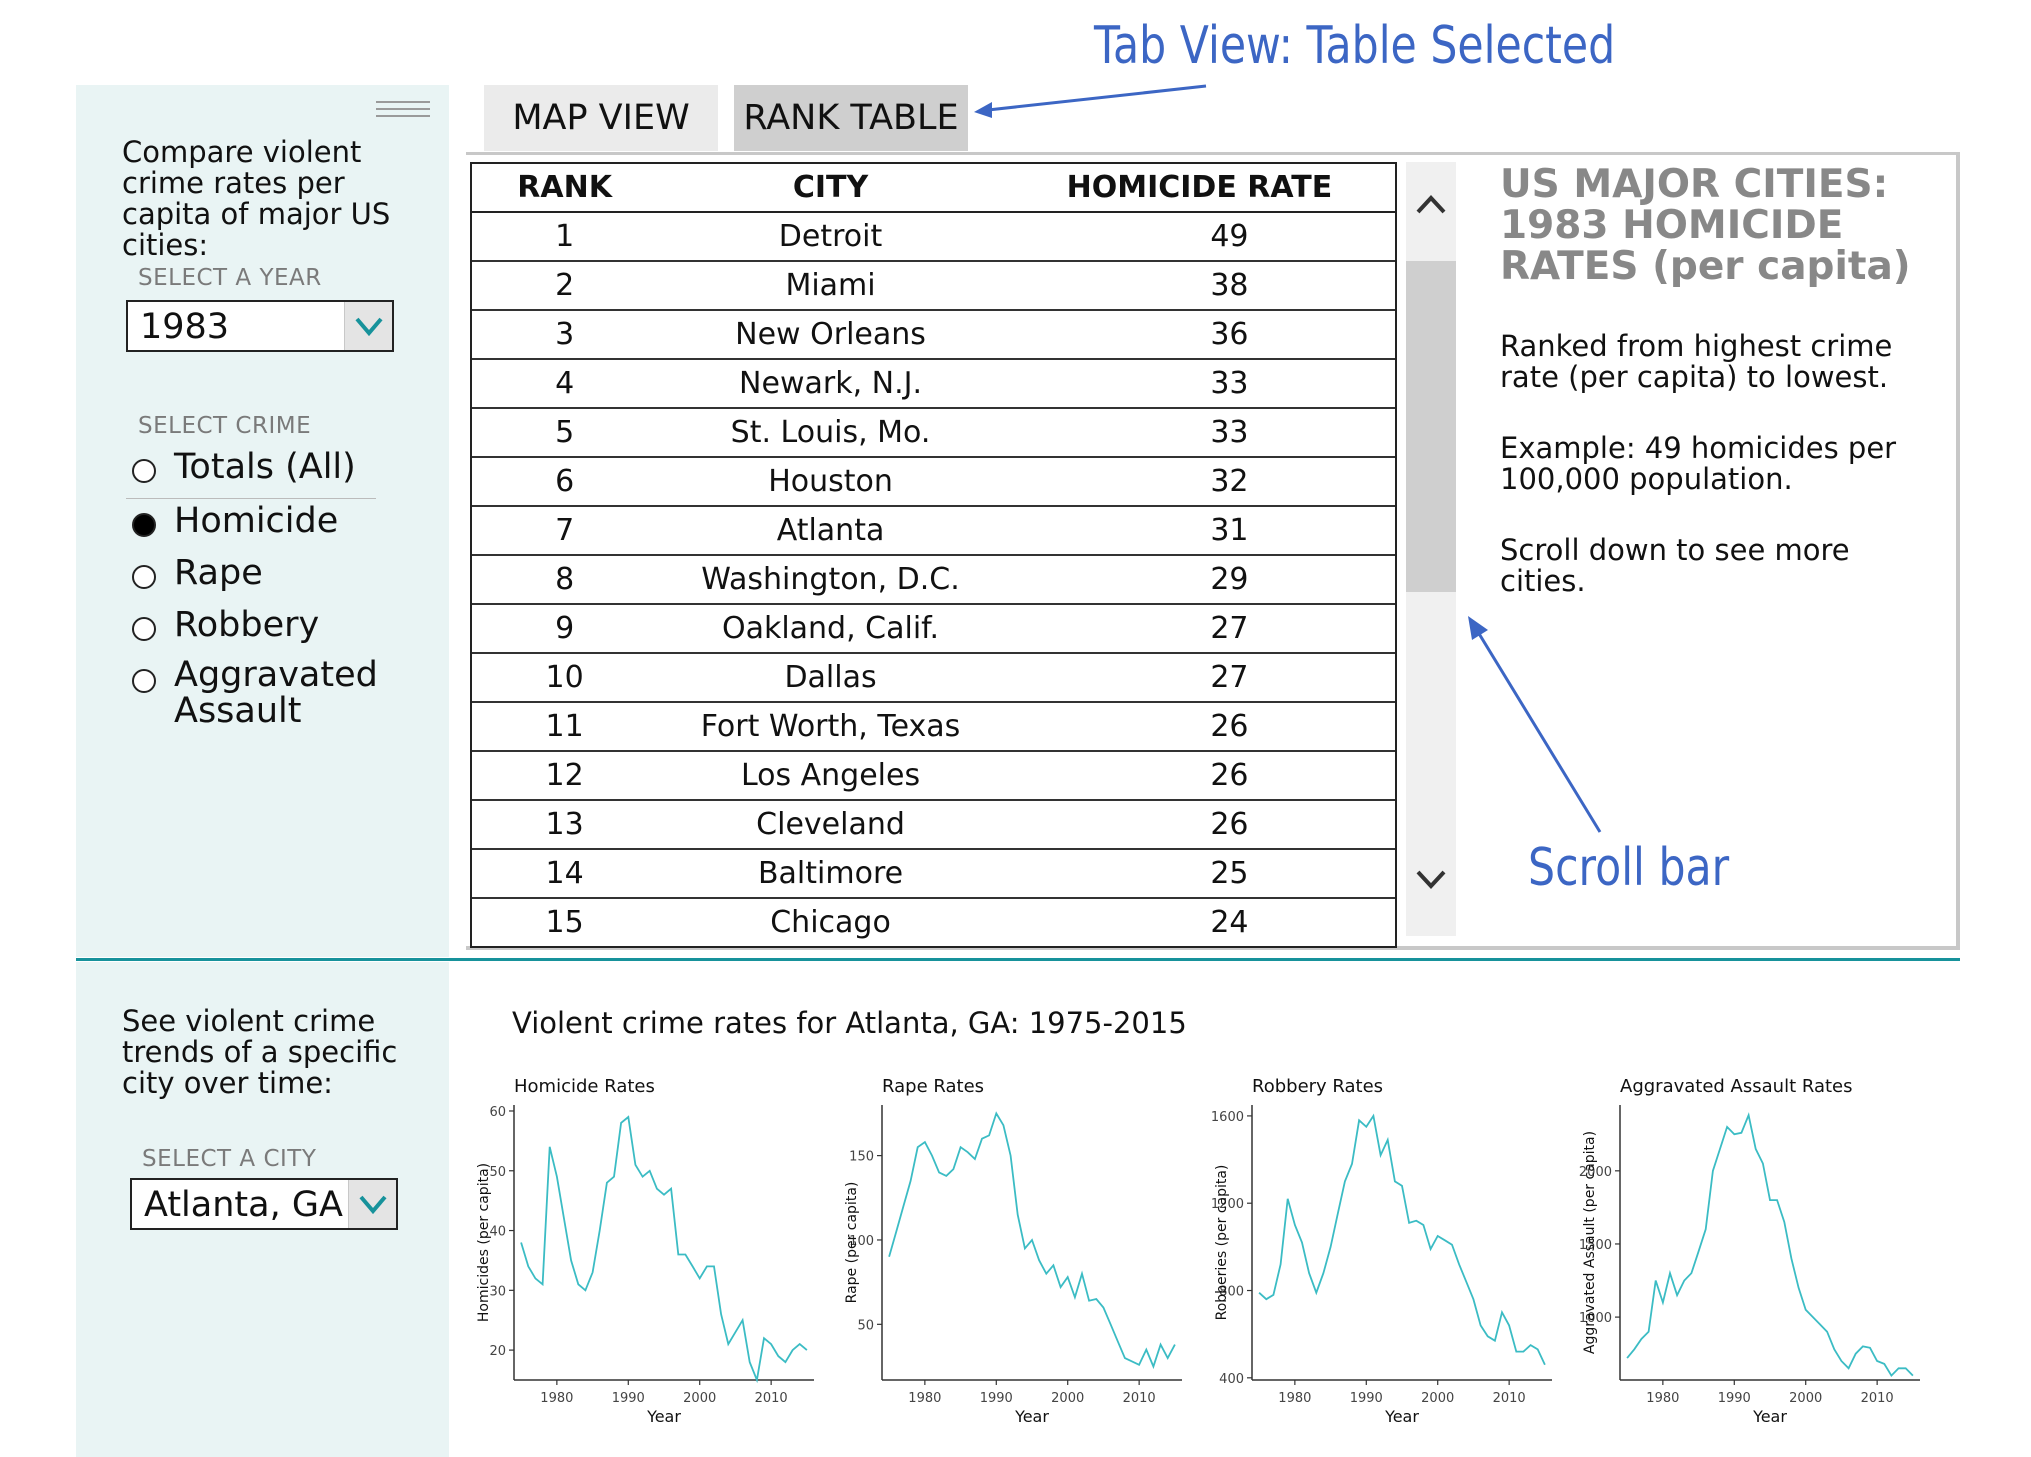  I want to click on radio-robbery: Robbery, so click(251, 631).